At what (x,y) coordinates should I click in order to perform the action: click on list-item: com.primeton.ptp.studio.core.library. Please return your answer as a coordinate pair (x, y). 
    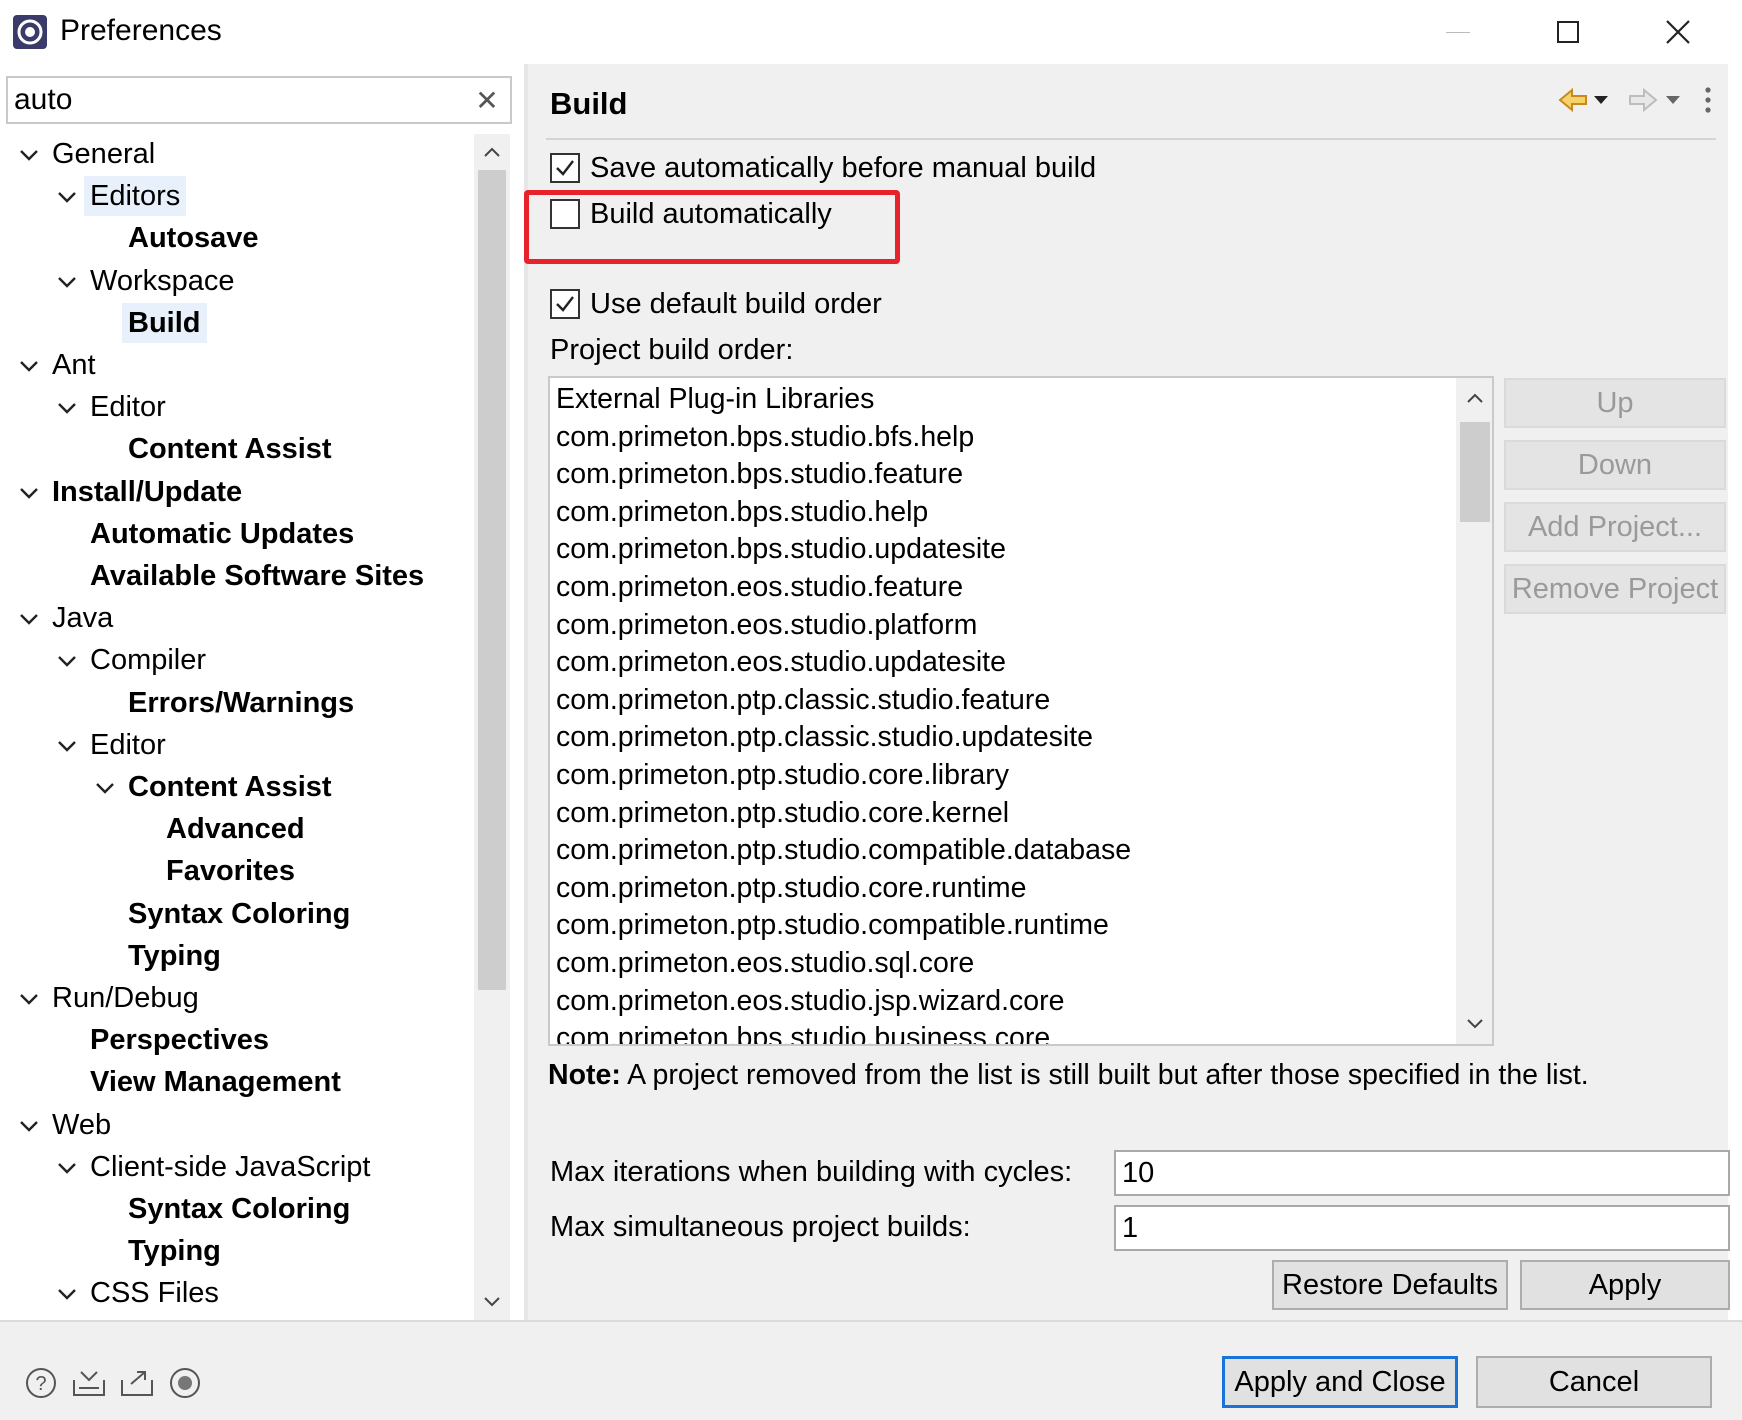
    Looking at the image, I should click on (782, 775).